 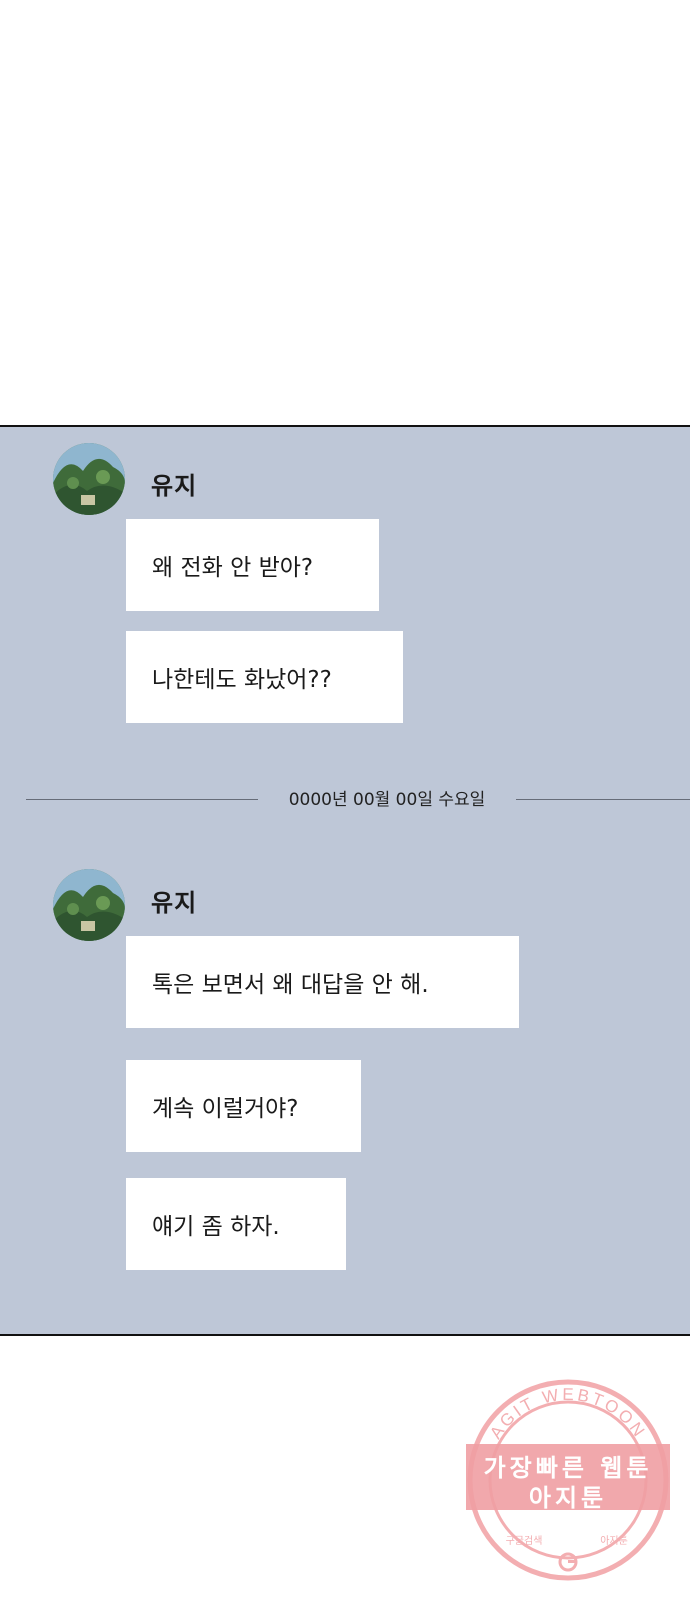 What do you see at coordinates (264, 677) in the screenshot?
I see `message-bubble: 나한테도 화났어??` at bounding box center [264, 677].